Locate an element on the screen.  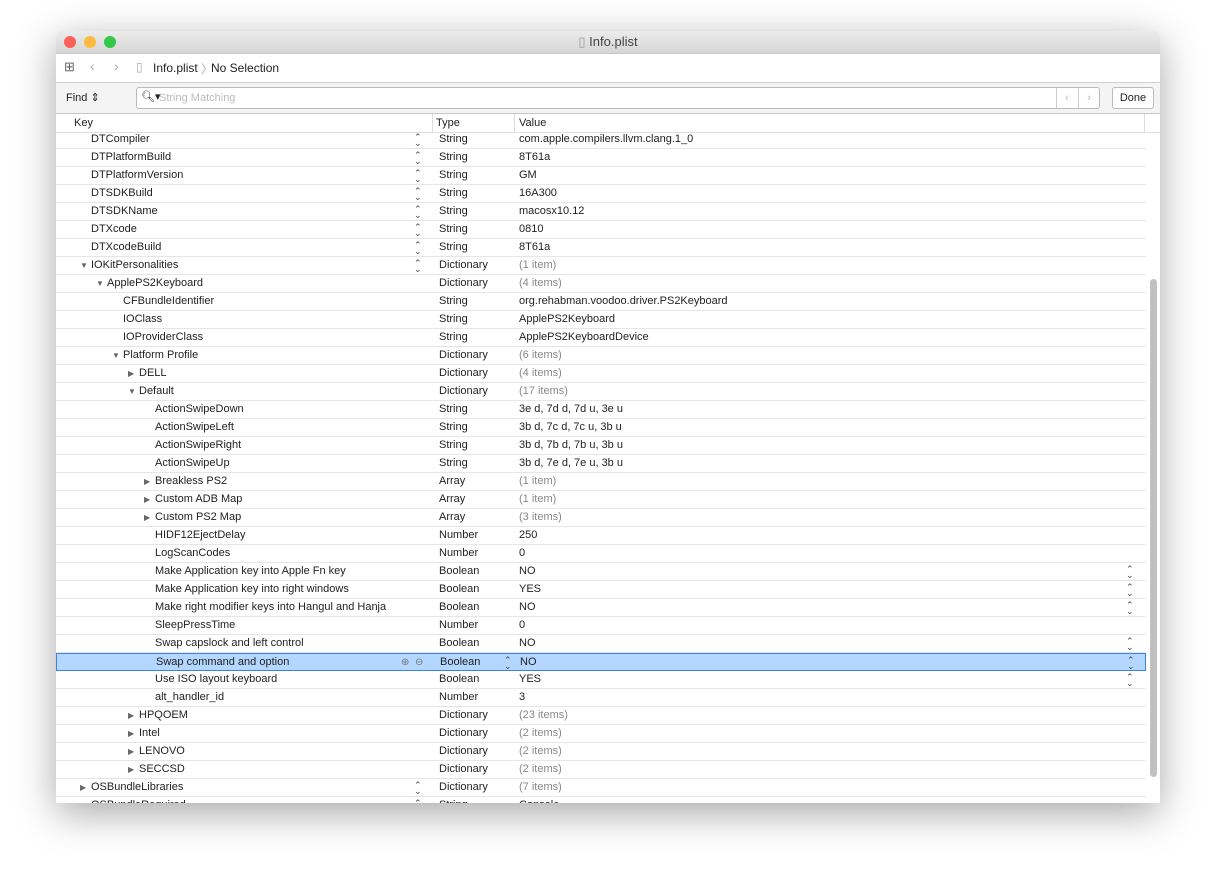
minimize-button is located at coordinates (90, 42).